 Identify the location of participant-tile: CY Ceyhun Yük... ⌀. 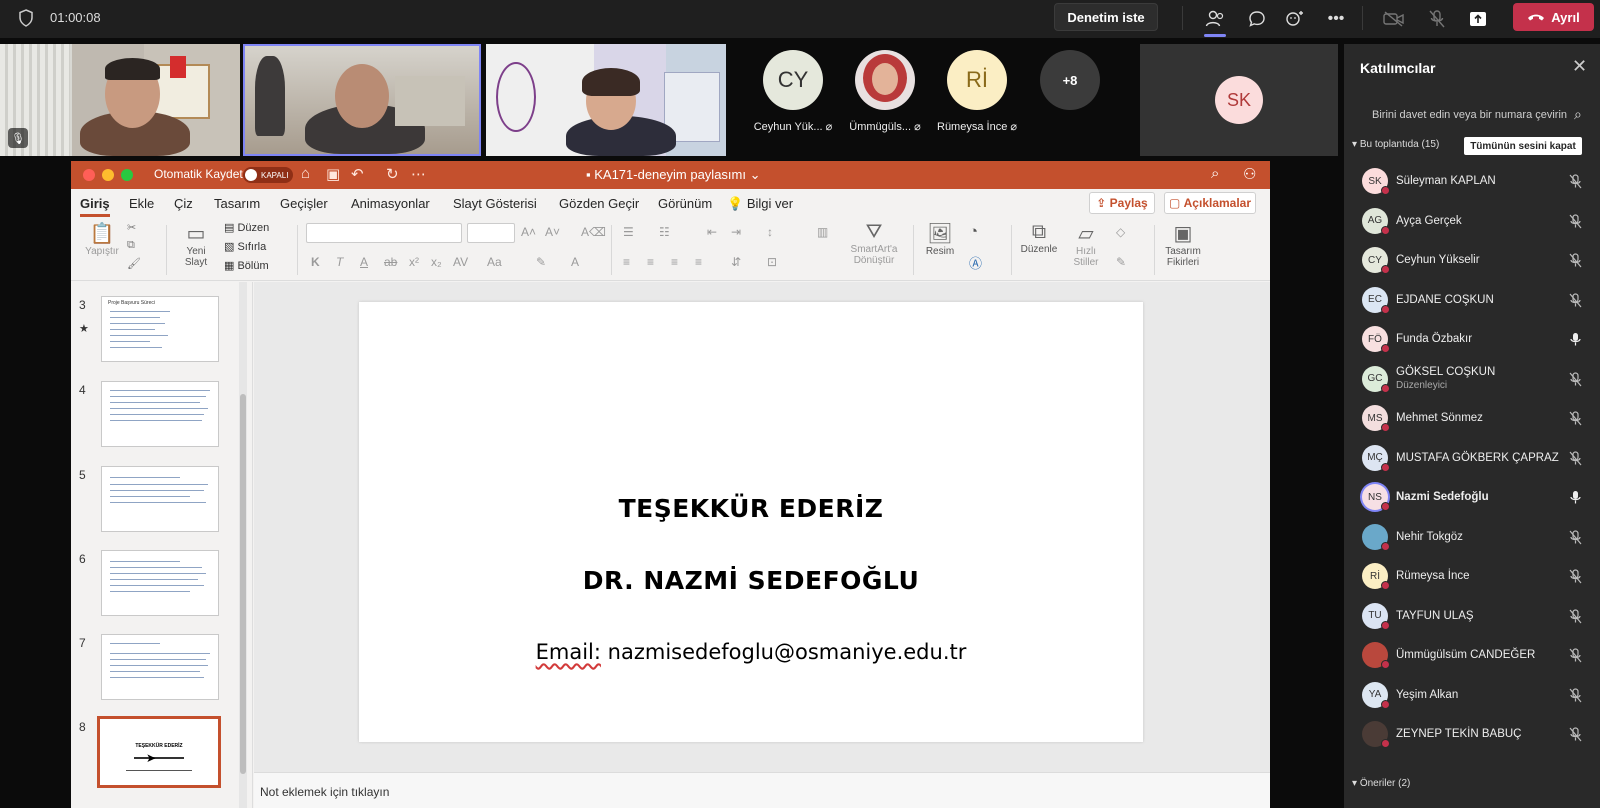
(793, 91).